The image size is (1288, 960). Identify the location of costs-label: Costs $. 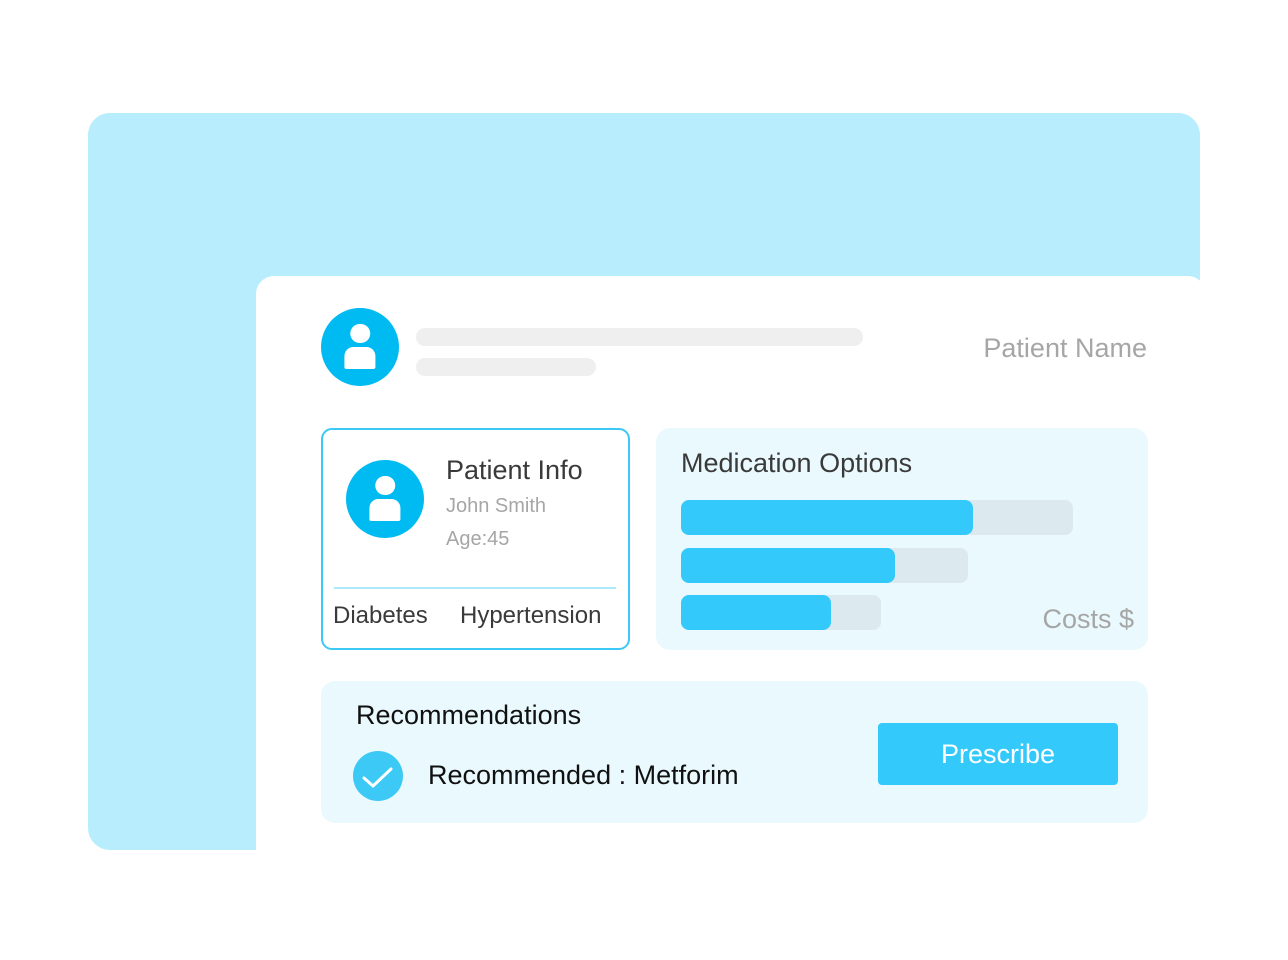
(1088, 619).